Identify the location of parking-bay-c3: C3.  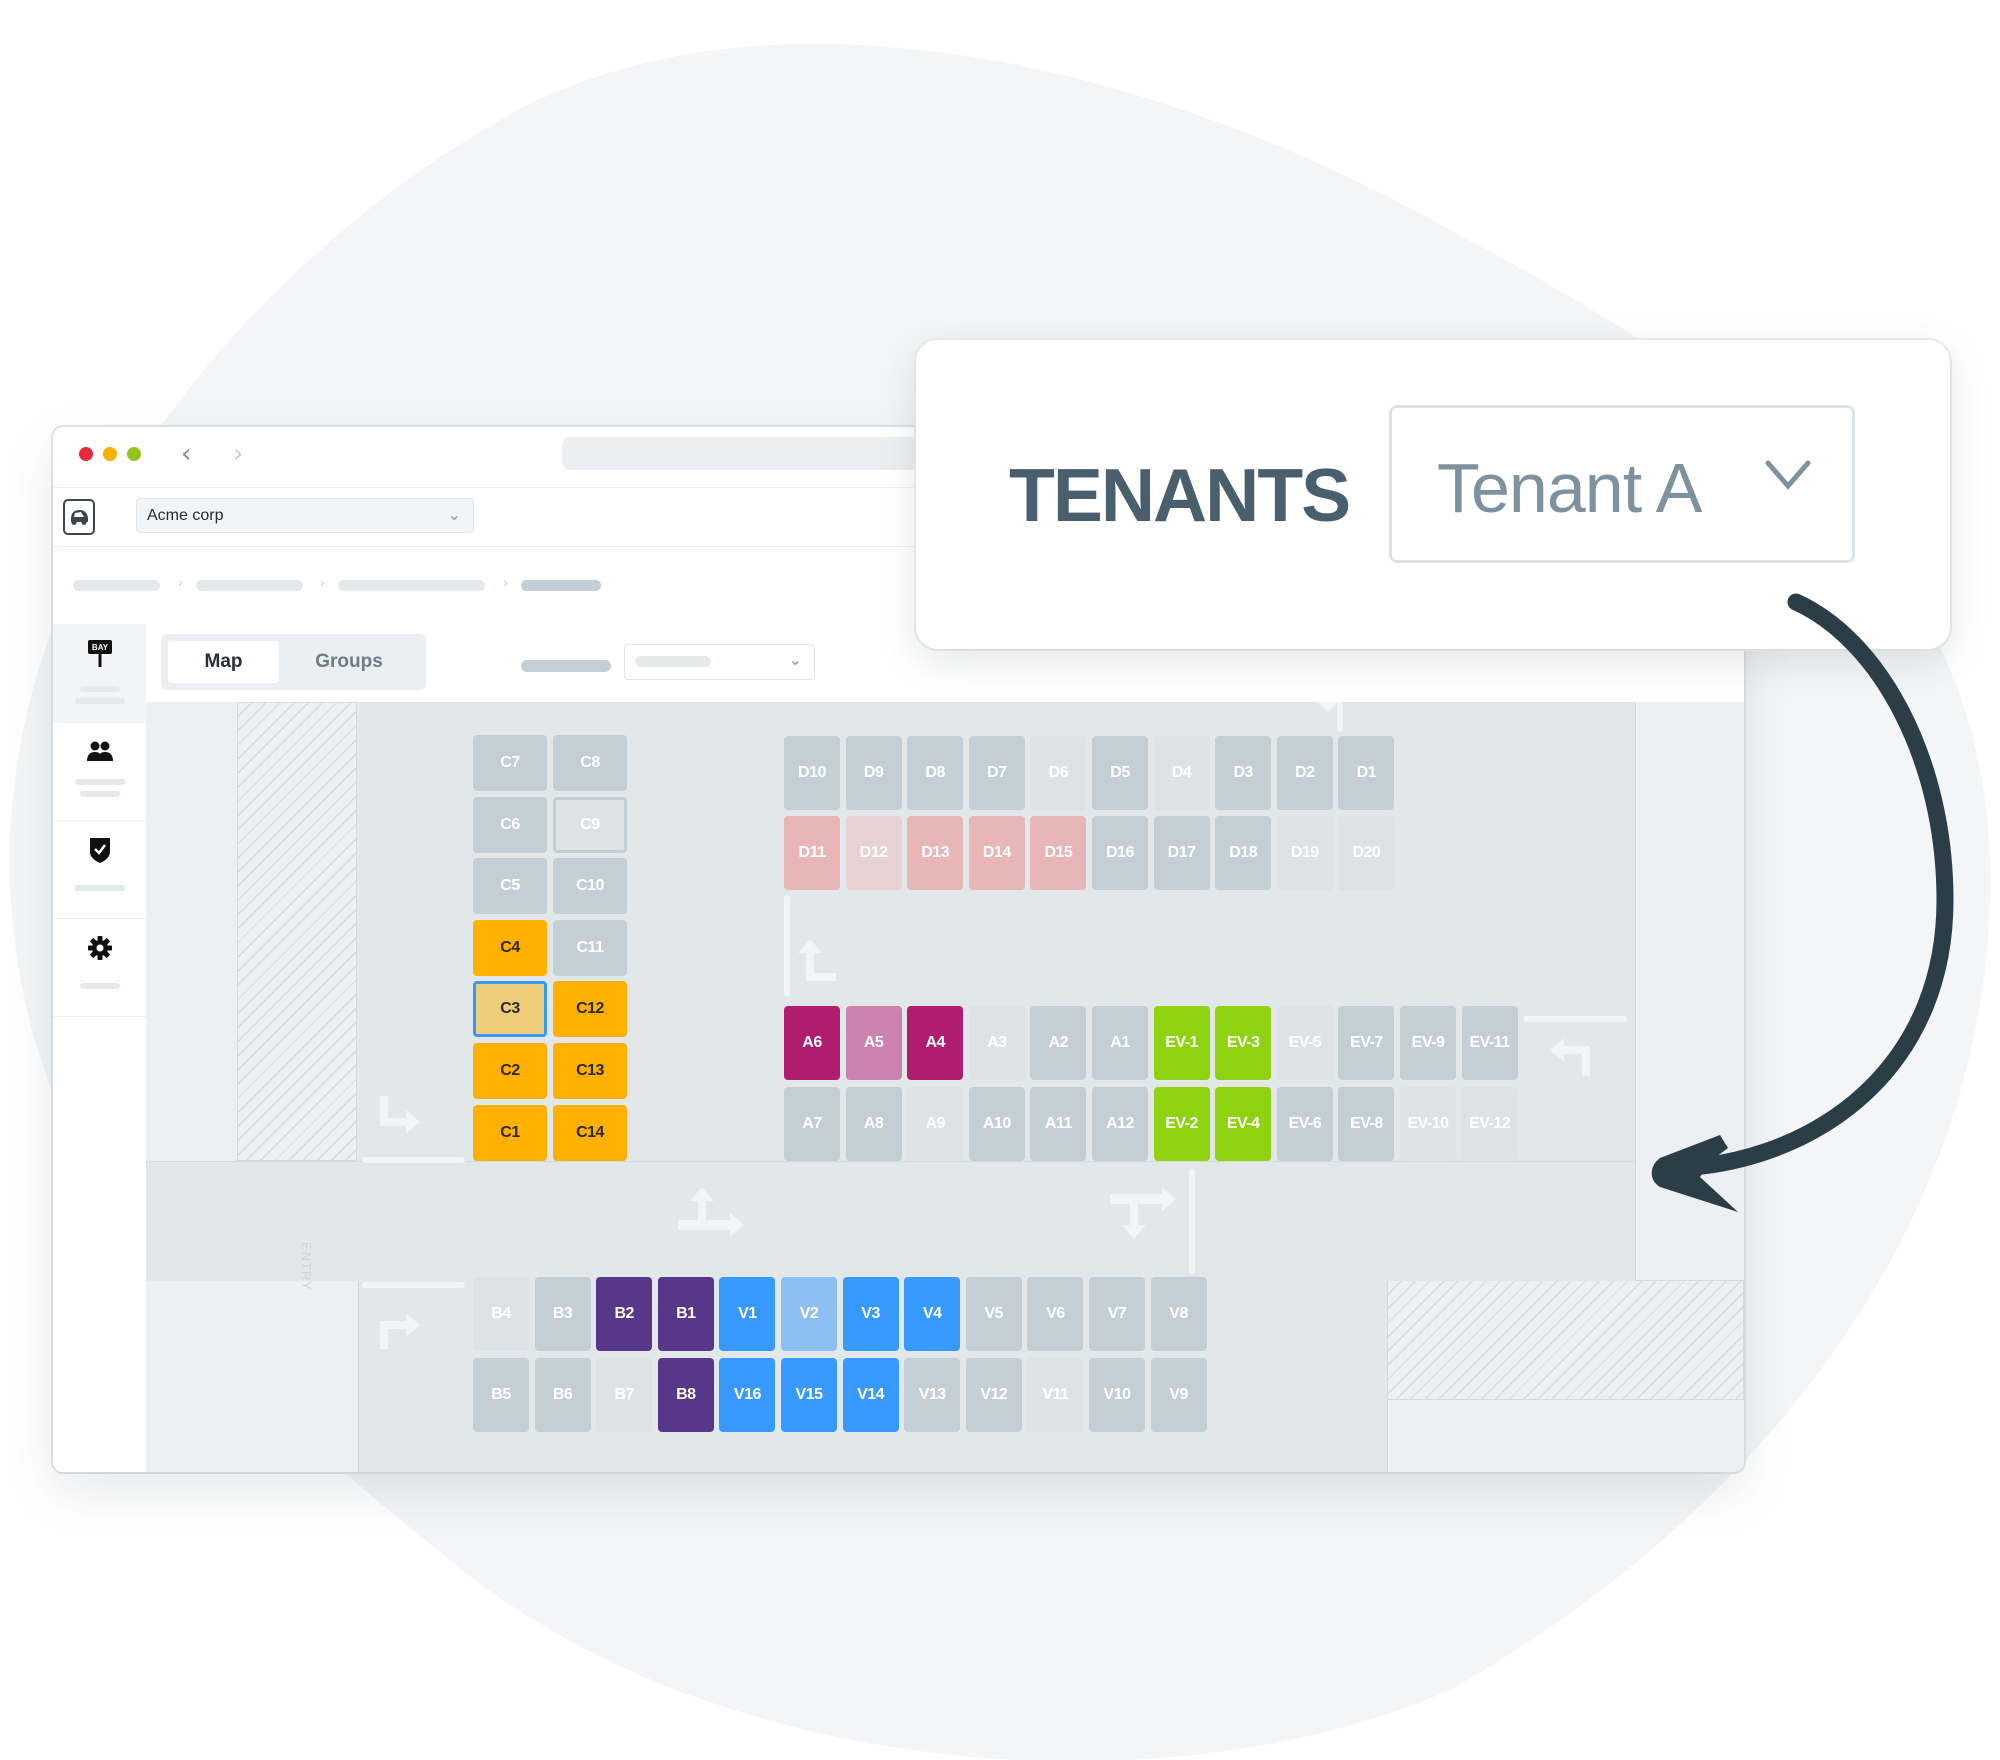
(510, 1009).